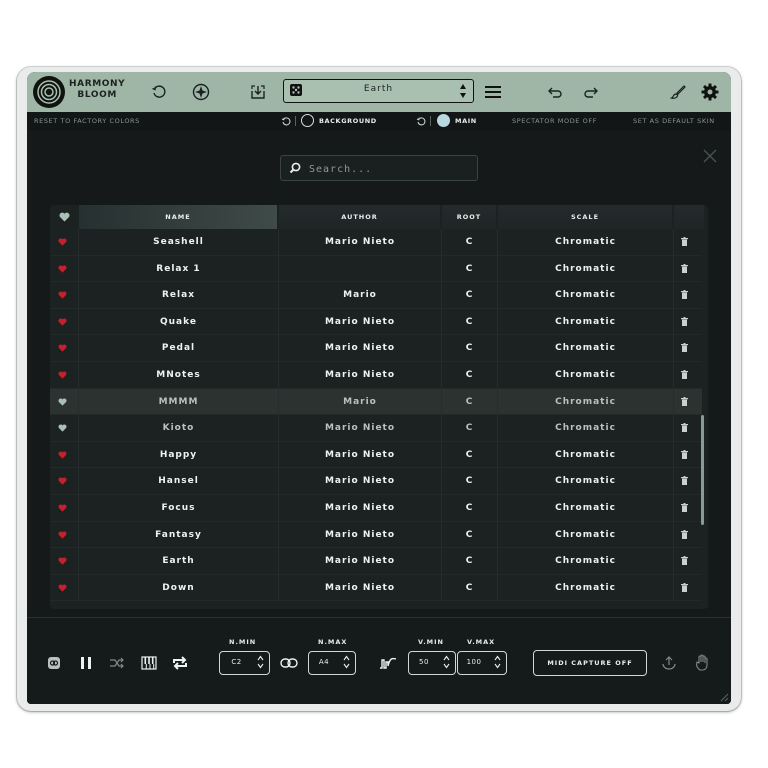 Image resolution: width=768 pixels, height=768 pixels. I want to click on background-color-swatch, so click(307, 120).